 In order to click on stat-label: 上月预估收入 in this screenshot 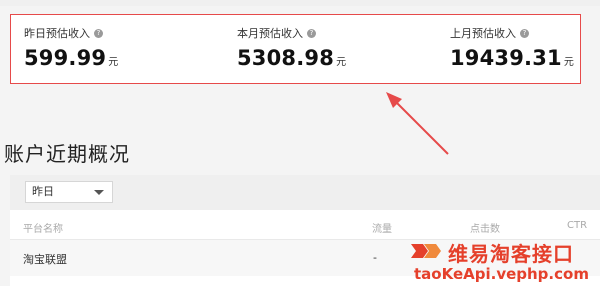, I will do `click(483, 33)`.